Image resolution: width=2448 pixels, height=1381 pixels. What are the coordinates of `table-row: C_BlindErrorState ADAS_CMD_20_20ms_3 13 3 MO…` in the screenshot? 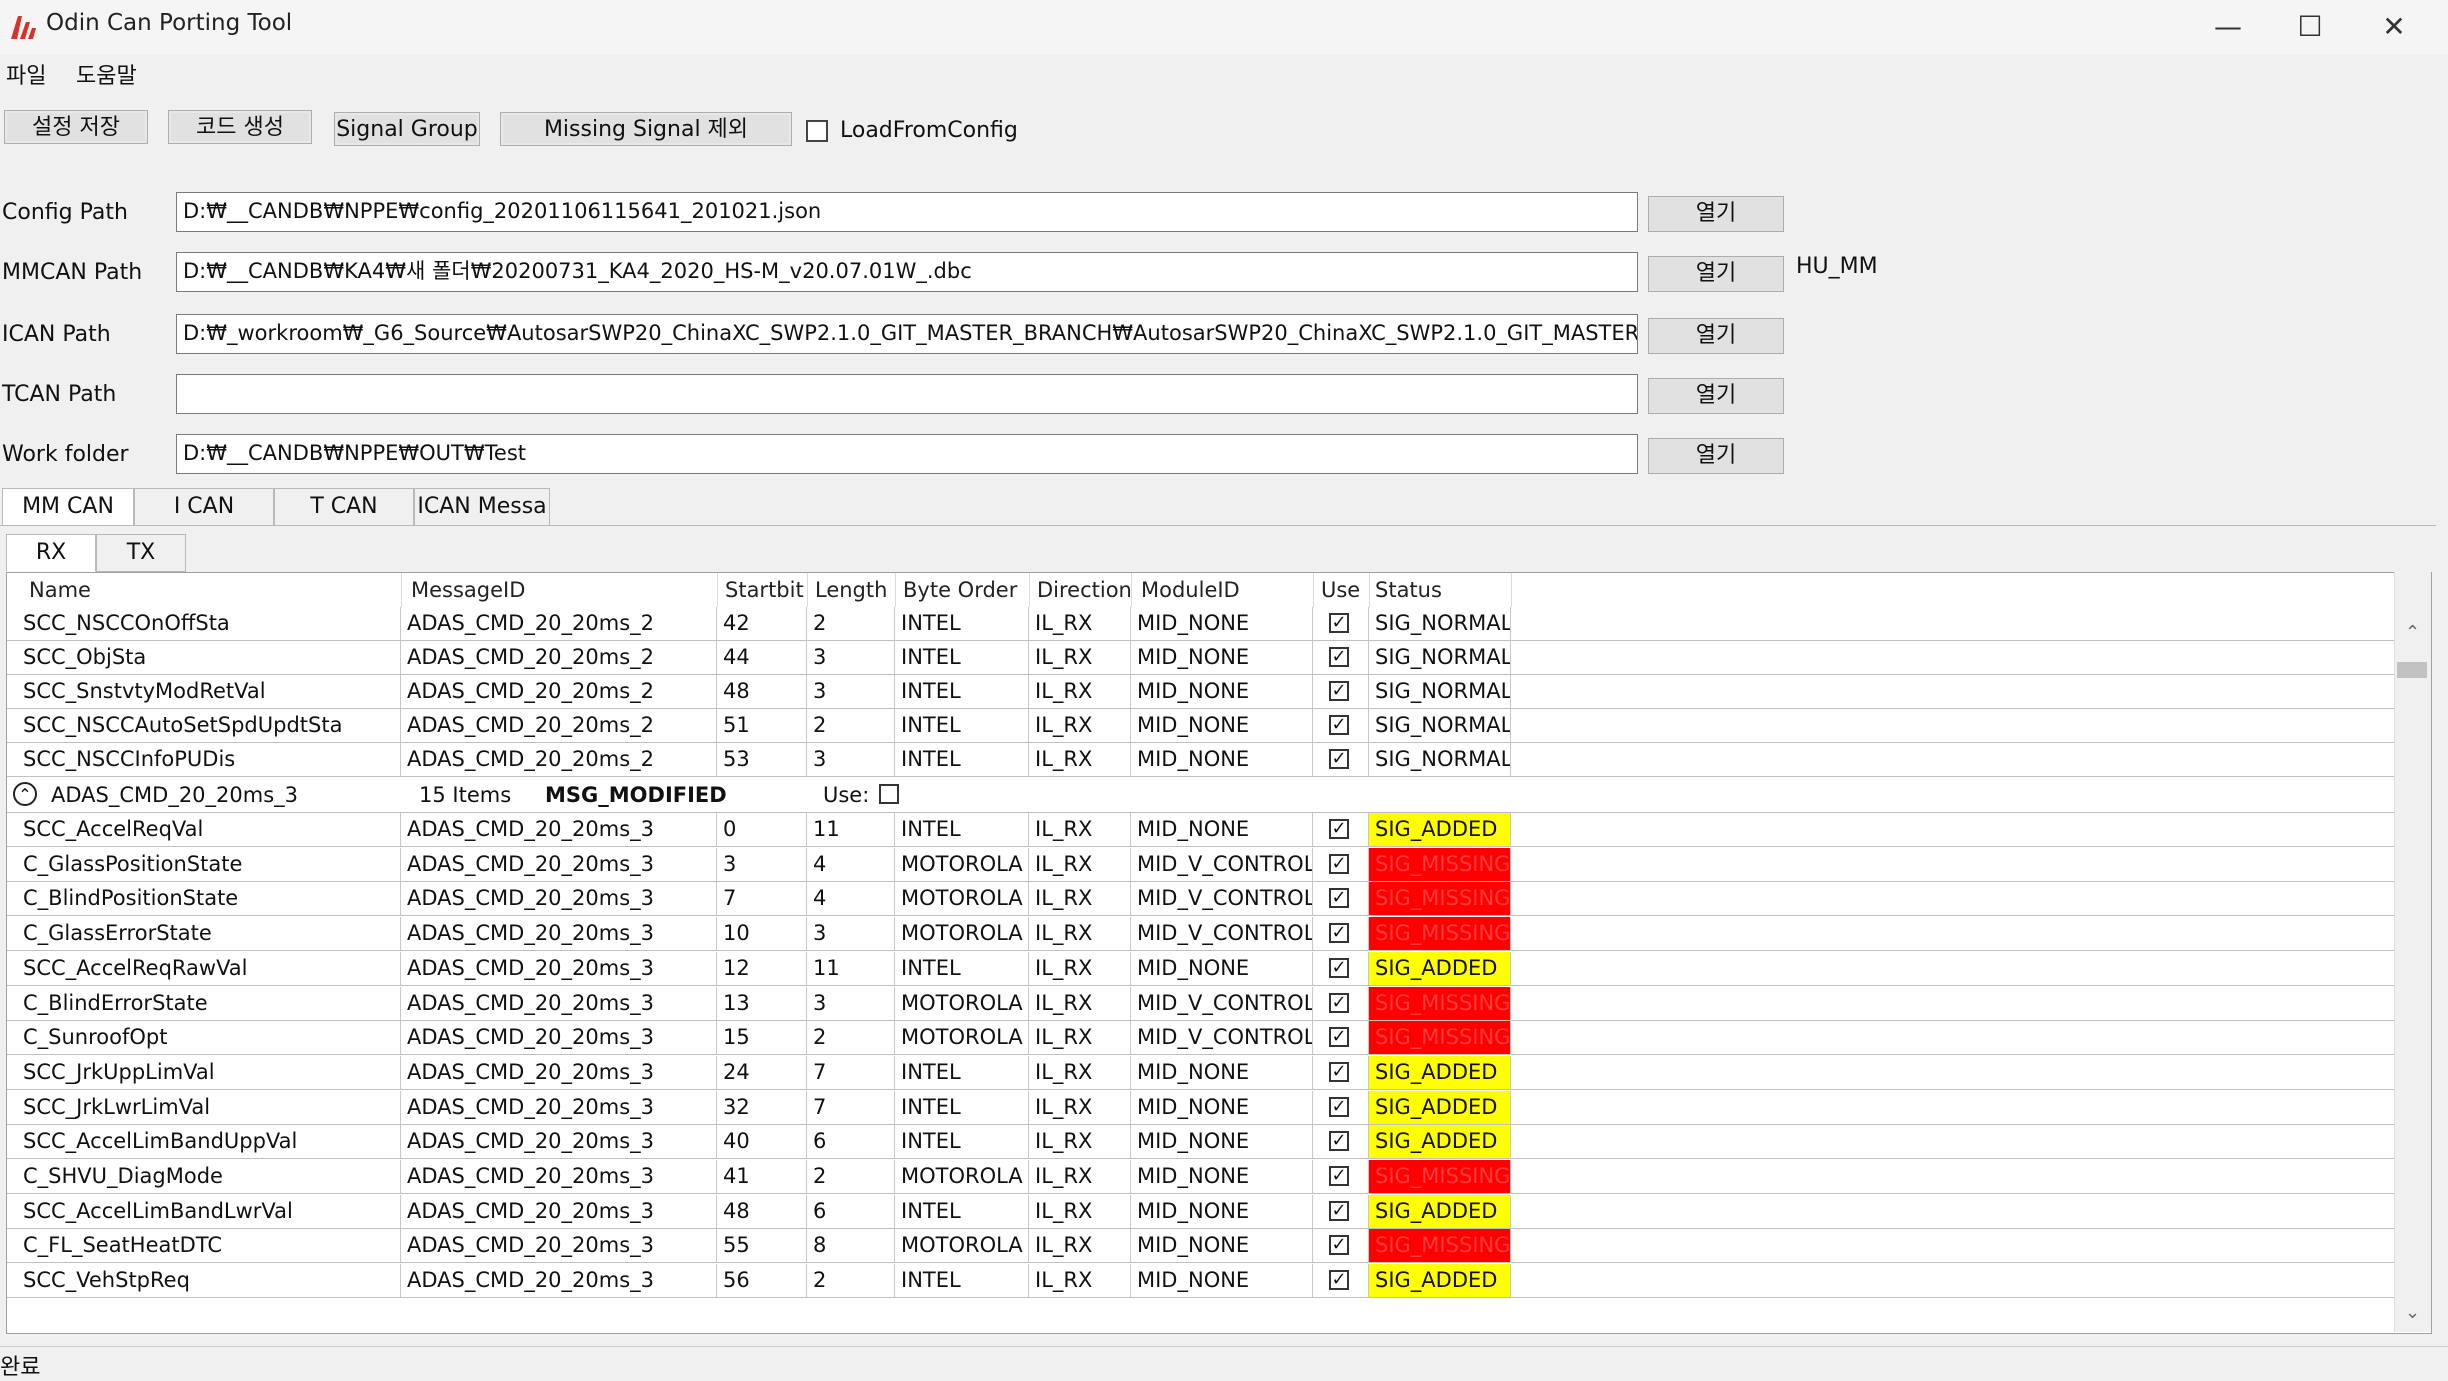 It's located at (1202, 1003).